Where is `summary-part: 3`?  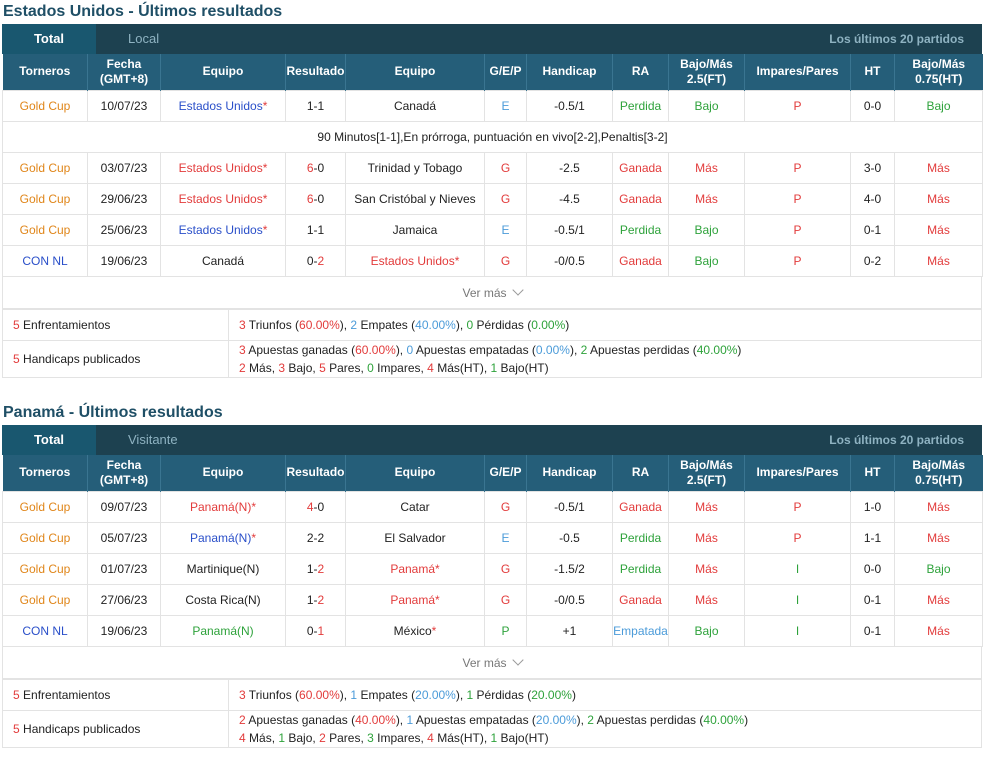
summary-part: 3 is located at coordinates (242, 324).